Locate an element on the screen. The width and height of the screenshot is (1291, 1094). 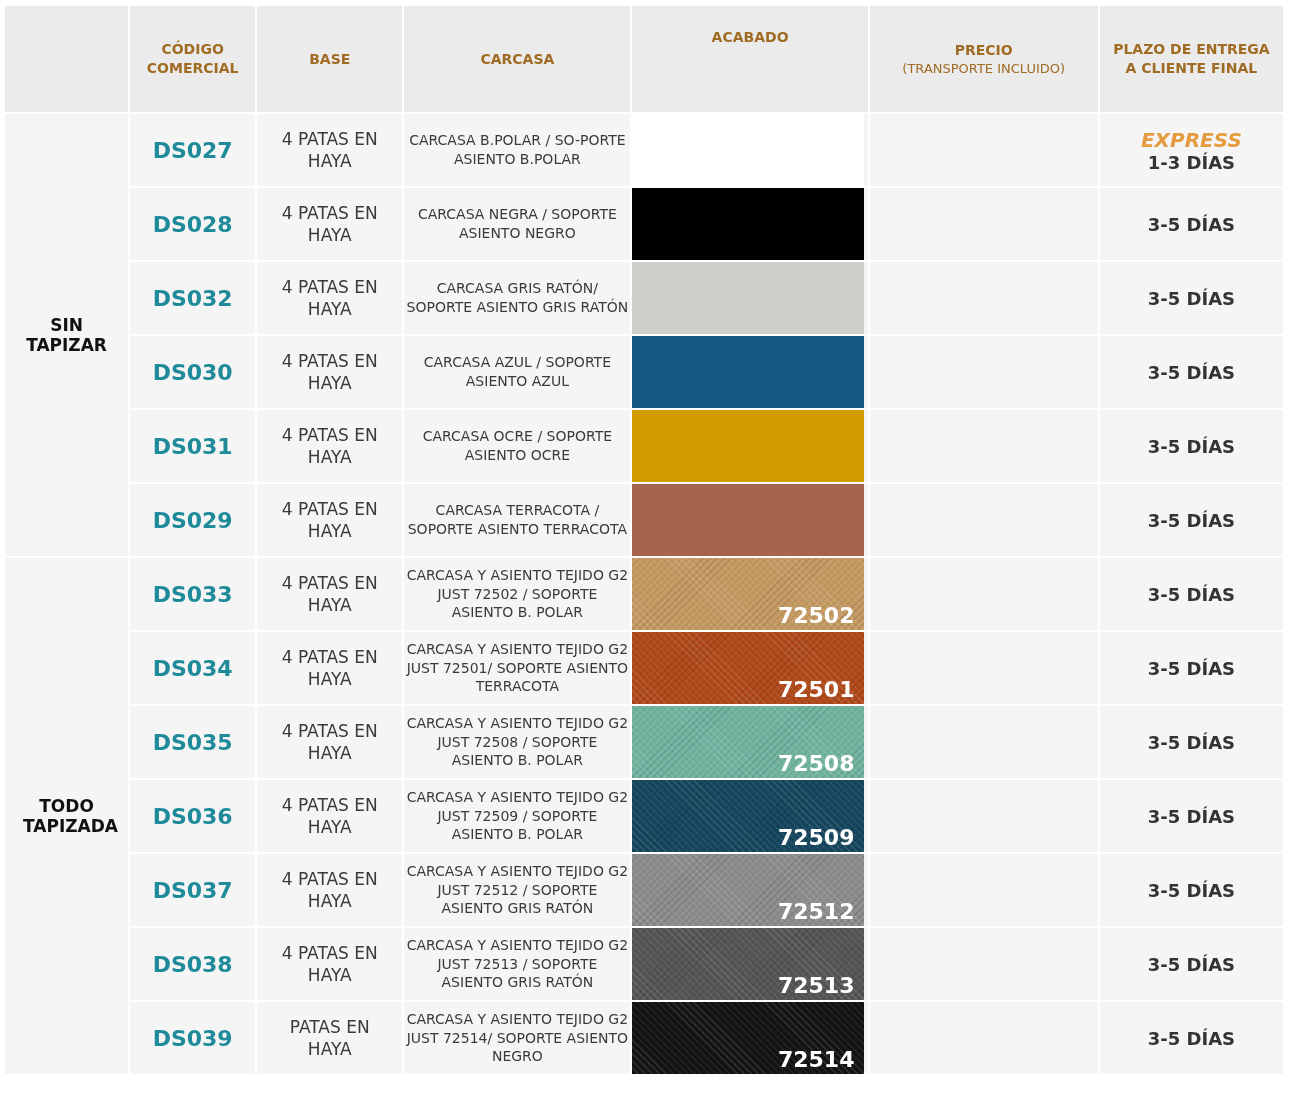
express-label: EXPRESS is located at coordinates (1191, 139).